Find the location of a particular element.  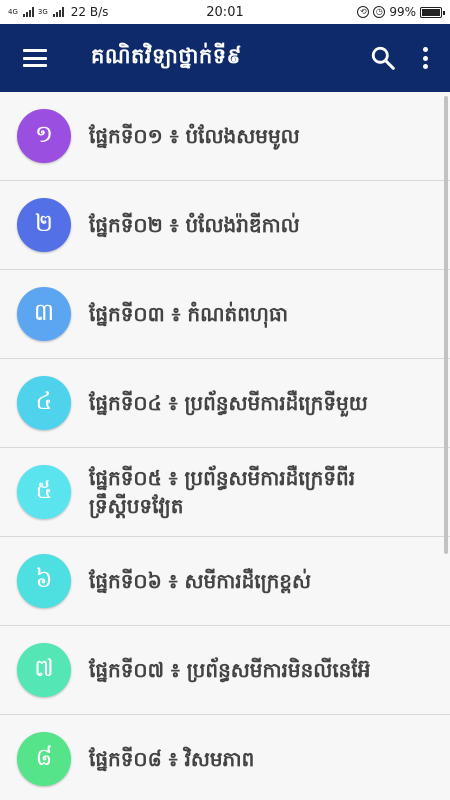

status-left: 4G 3G 22 B/s is located at coordinates (58, 12).